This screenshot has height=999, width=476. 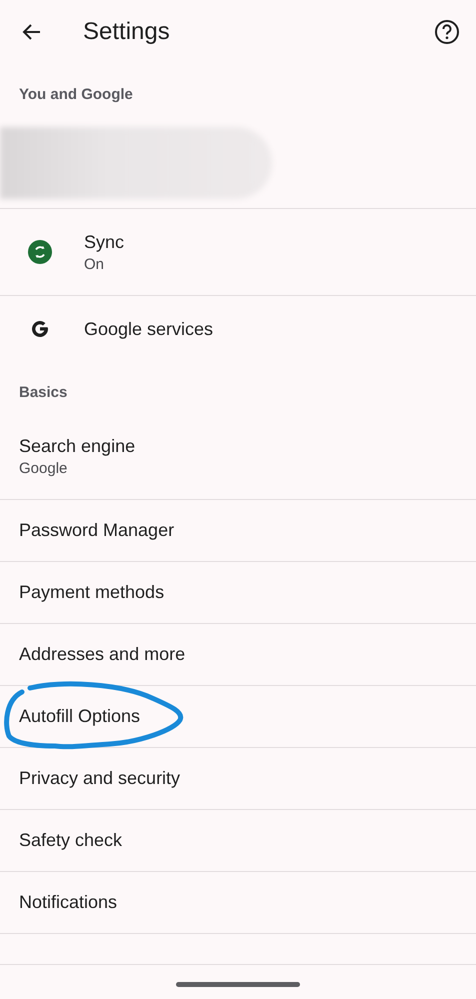 What do you see at coordinates (96, 530) in the screenshot?
I see `item-title: Password Manager` at bounding box center [96, 530].